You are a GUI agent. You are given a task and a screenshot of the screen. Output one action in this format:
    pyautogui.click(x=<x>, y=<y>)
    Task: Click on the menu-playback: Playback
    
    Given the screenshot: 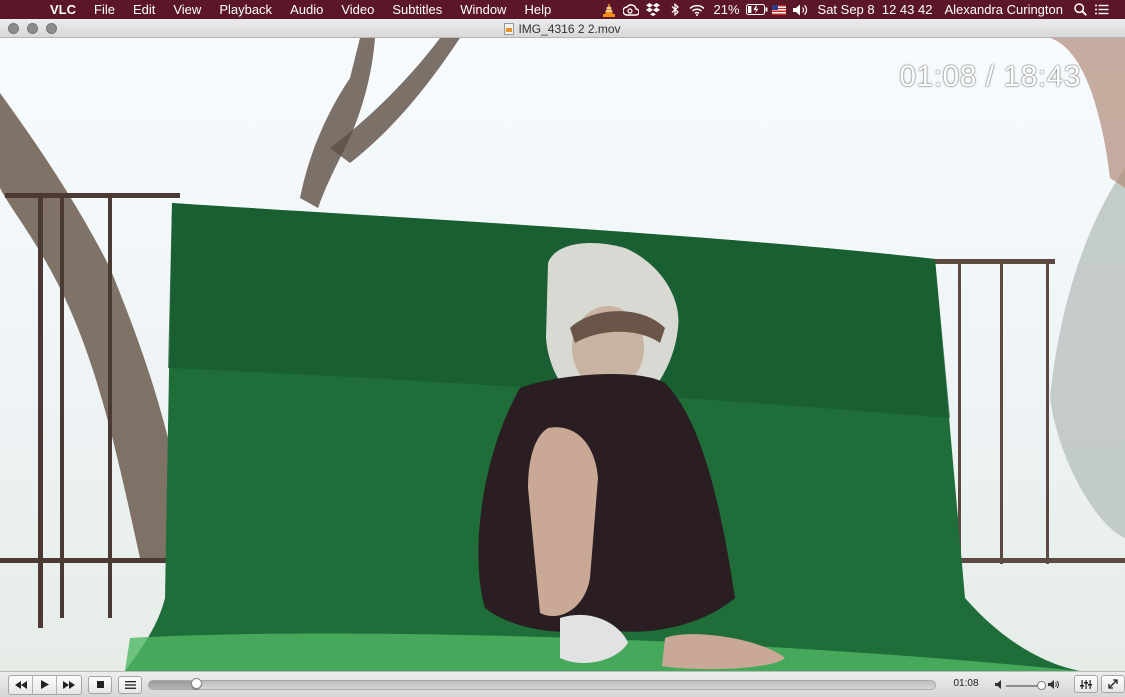 What is the action you would take?
    pyautogui.click(x=245, y=9)
    